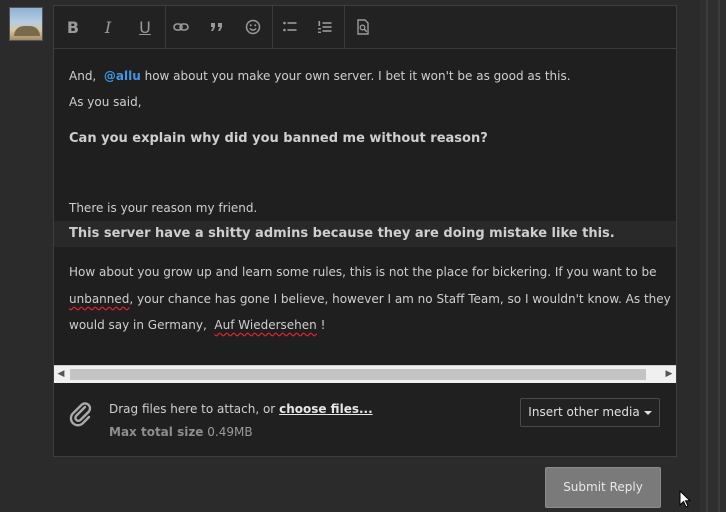 The image size is (726, 512). I want to click on smilie-button, so click(253, 27).